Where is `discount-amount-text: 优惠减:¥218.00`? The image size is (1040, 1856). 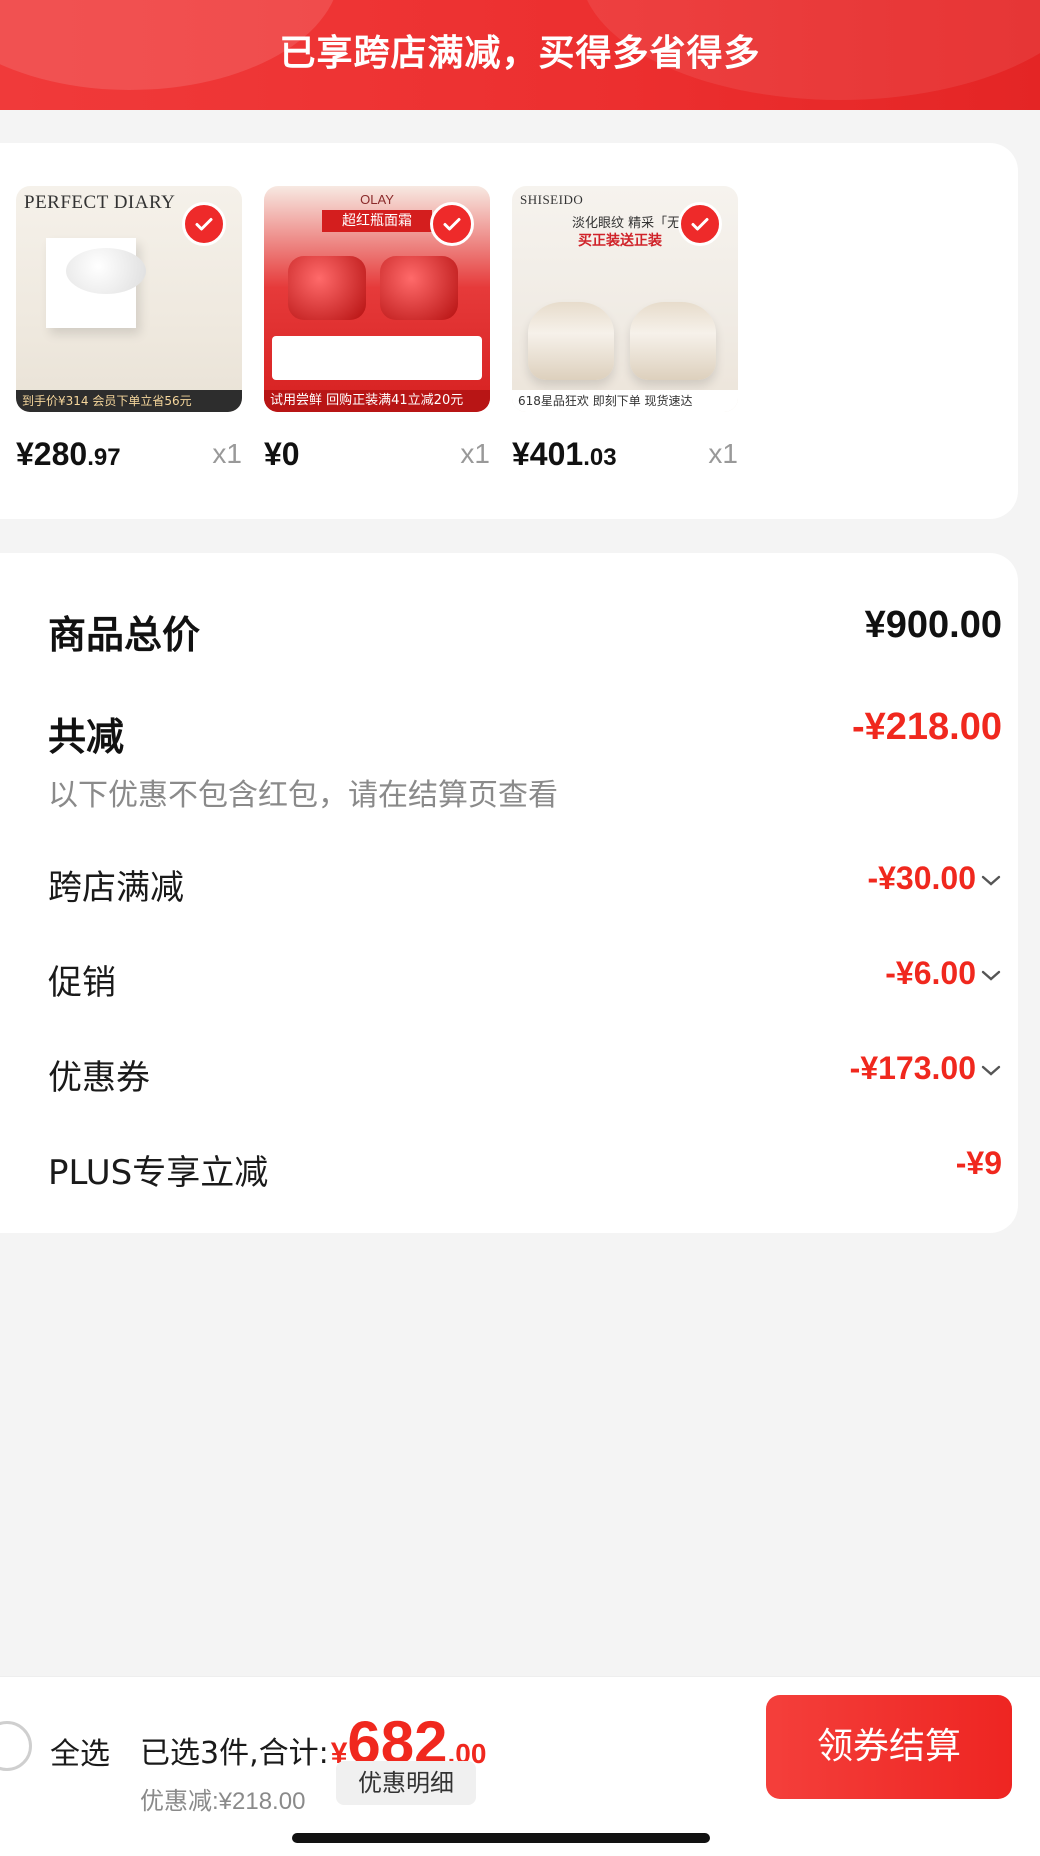
discount-amount-text: 优惠减:¥218.00 is located at coordinates (223, 1801).